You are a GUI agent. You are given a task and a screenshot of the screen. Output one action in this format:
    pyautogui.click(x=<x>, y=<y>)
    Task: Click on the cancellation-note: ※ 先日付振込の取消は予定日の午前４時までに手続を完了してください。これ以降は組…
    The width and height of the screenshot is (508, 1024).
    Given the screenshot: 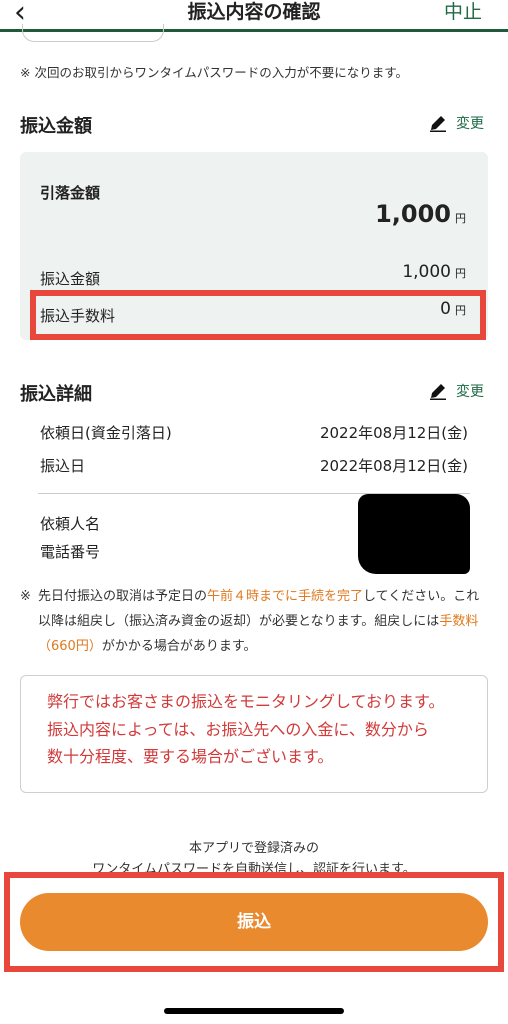 What is the action you would take?
    pyautogui.click(x=250, y=621)
    